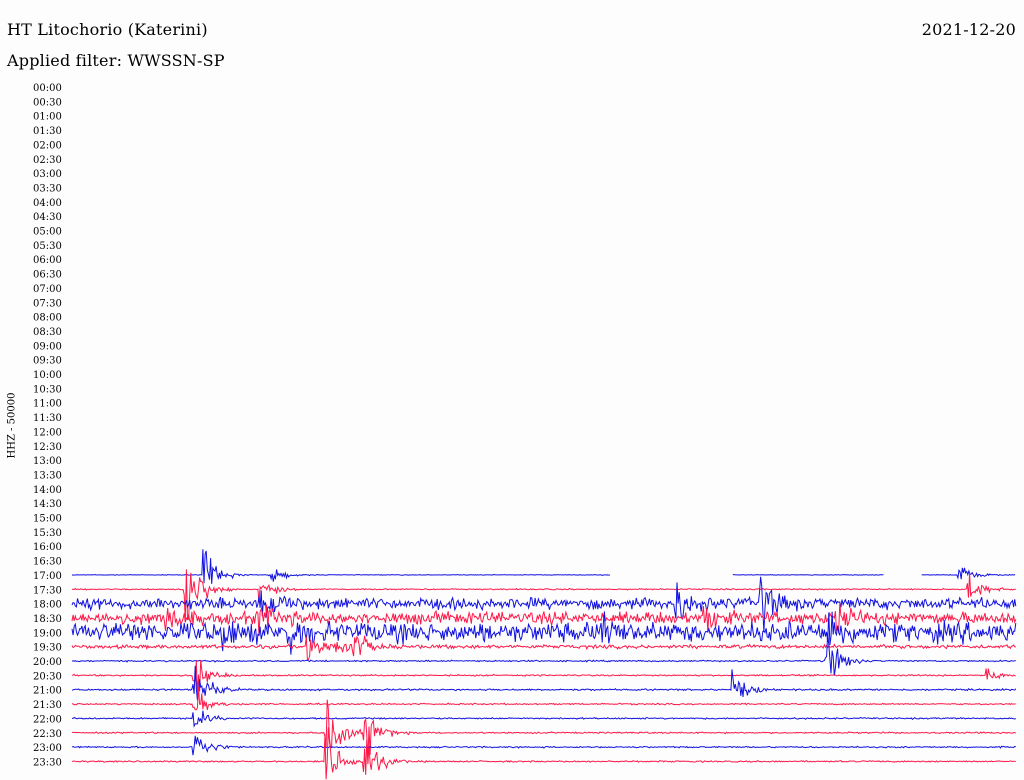 The height and width of the screenshot is (780, 1024). I want to click on time-tick-label: 07:00, so click(47, 289).